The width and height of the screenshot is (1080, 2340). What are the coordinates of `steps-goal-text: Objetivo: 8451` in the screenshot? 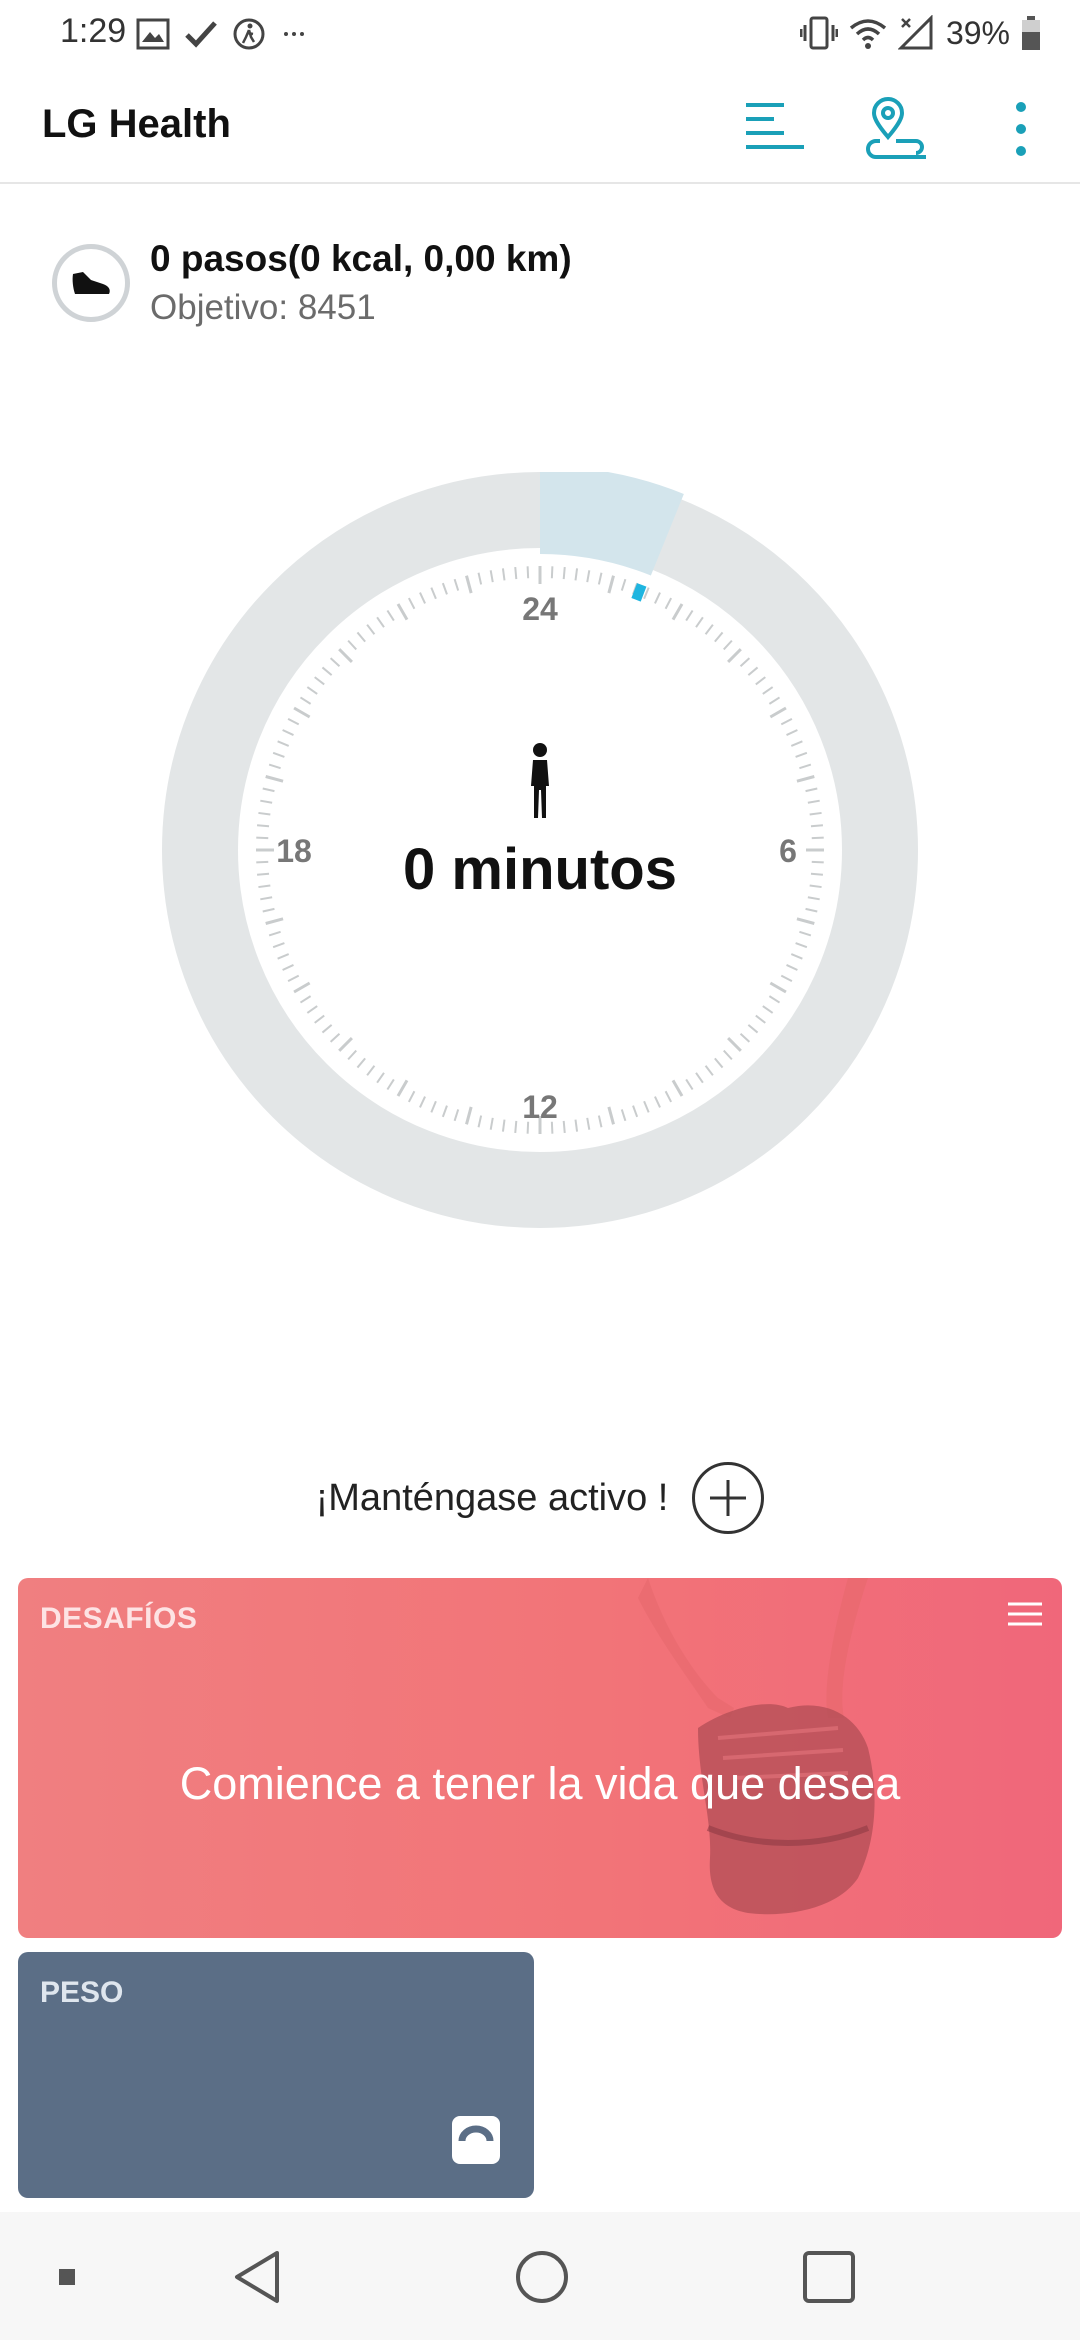 It's located at (263, 307).